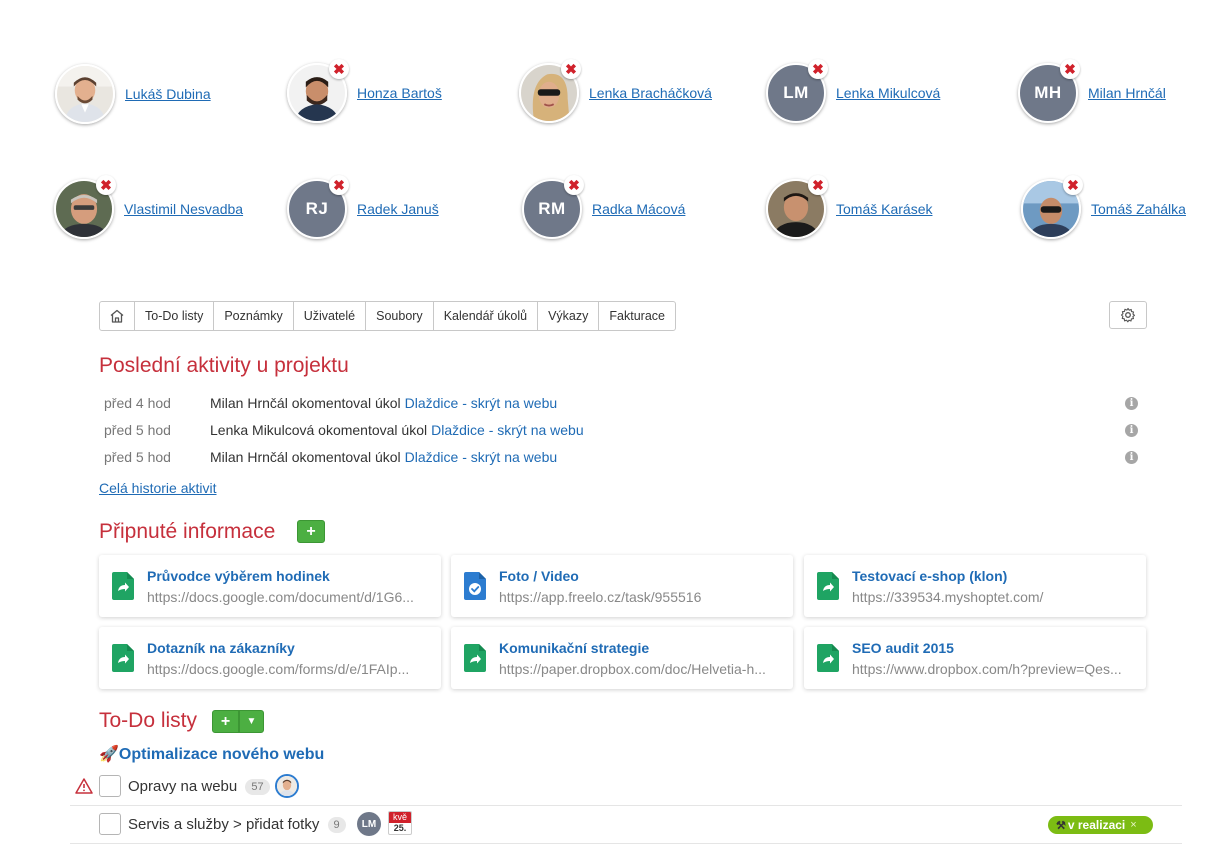  Describe the element at coordinates (400, 316) in the screenshot. I see `tab-files: Soubory` at that location.